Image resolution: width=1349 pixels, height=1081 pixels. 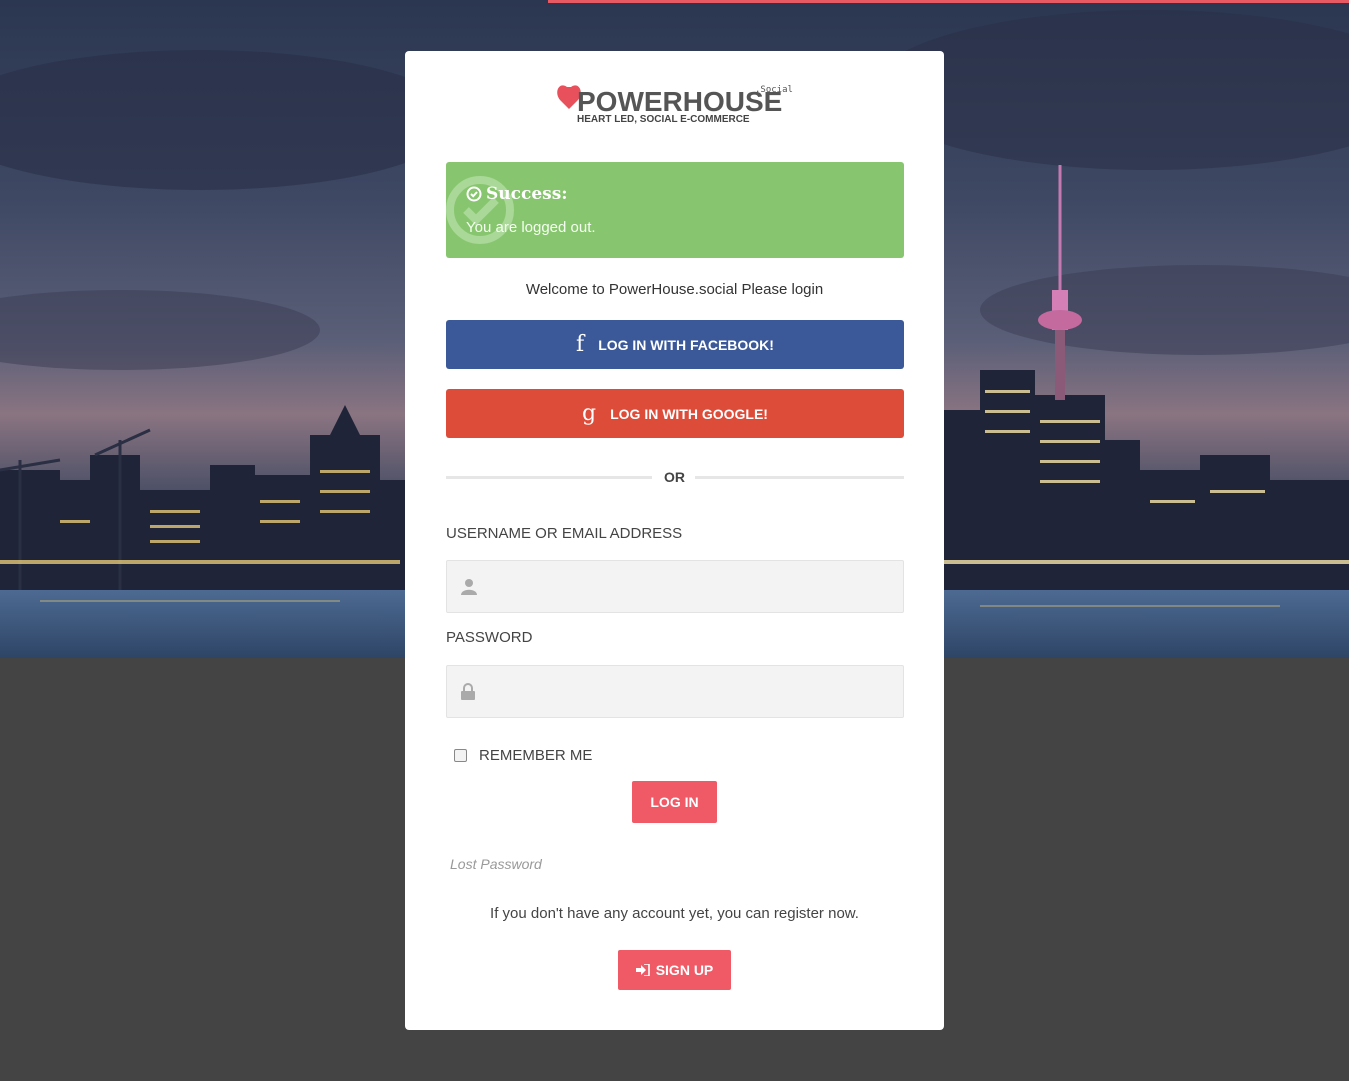 I want to click on username-input, so click(x=689, y=586).